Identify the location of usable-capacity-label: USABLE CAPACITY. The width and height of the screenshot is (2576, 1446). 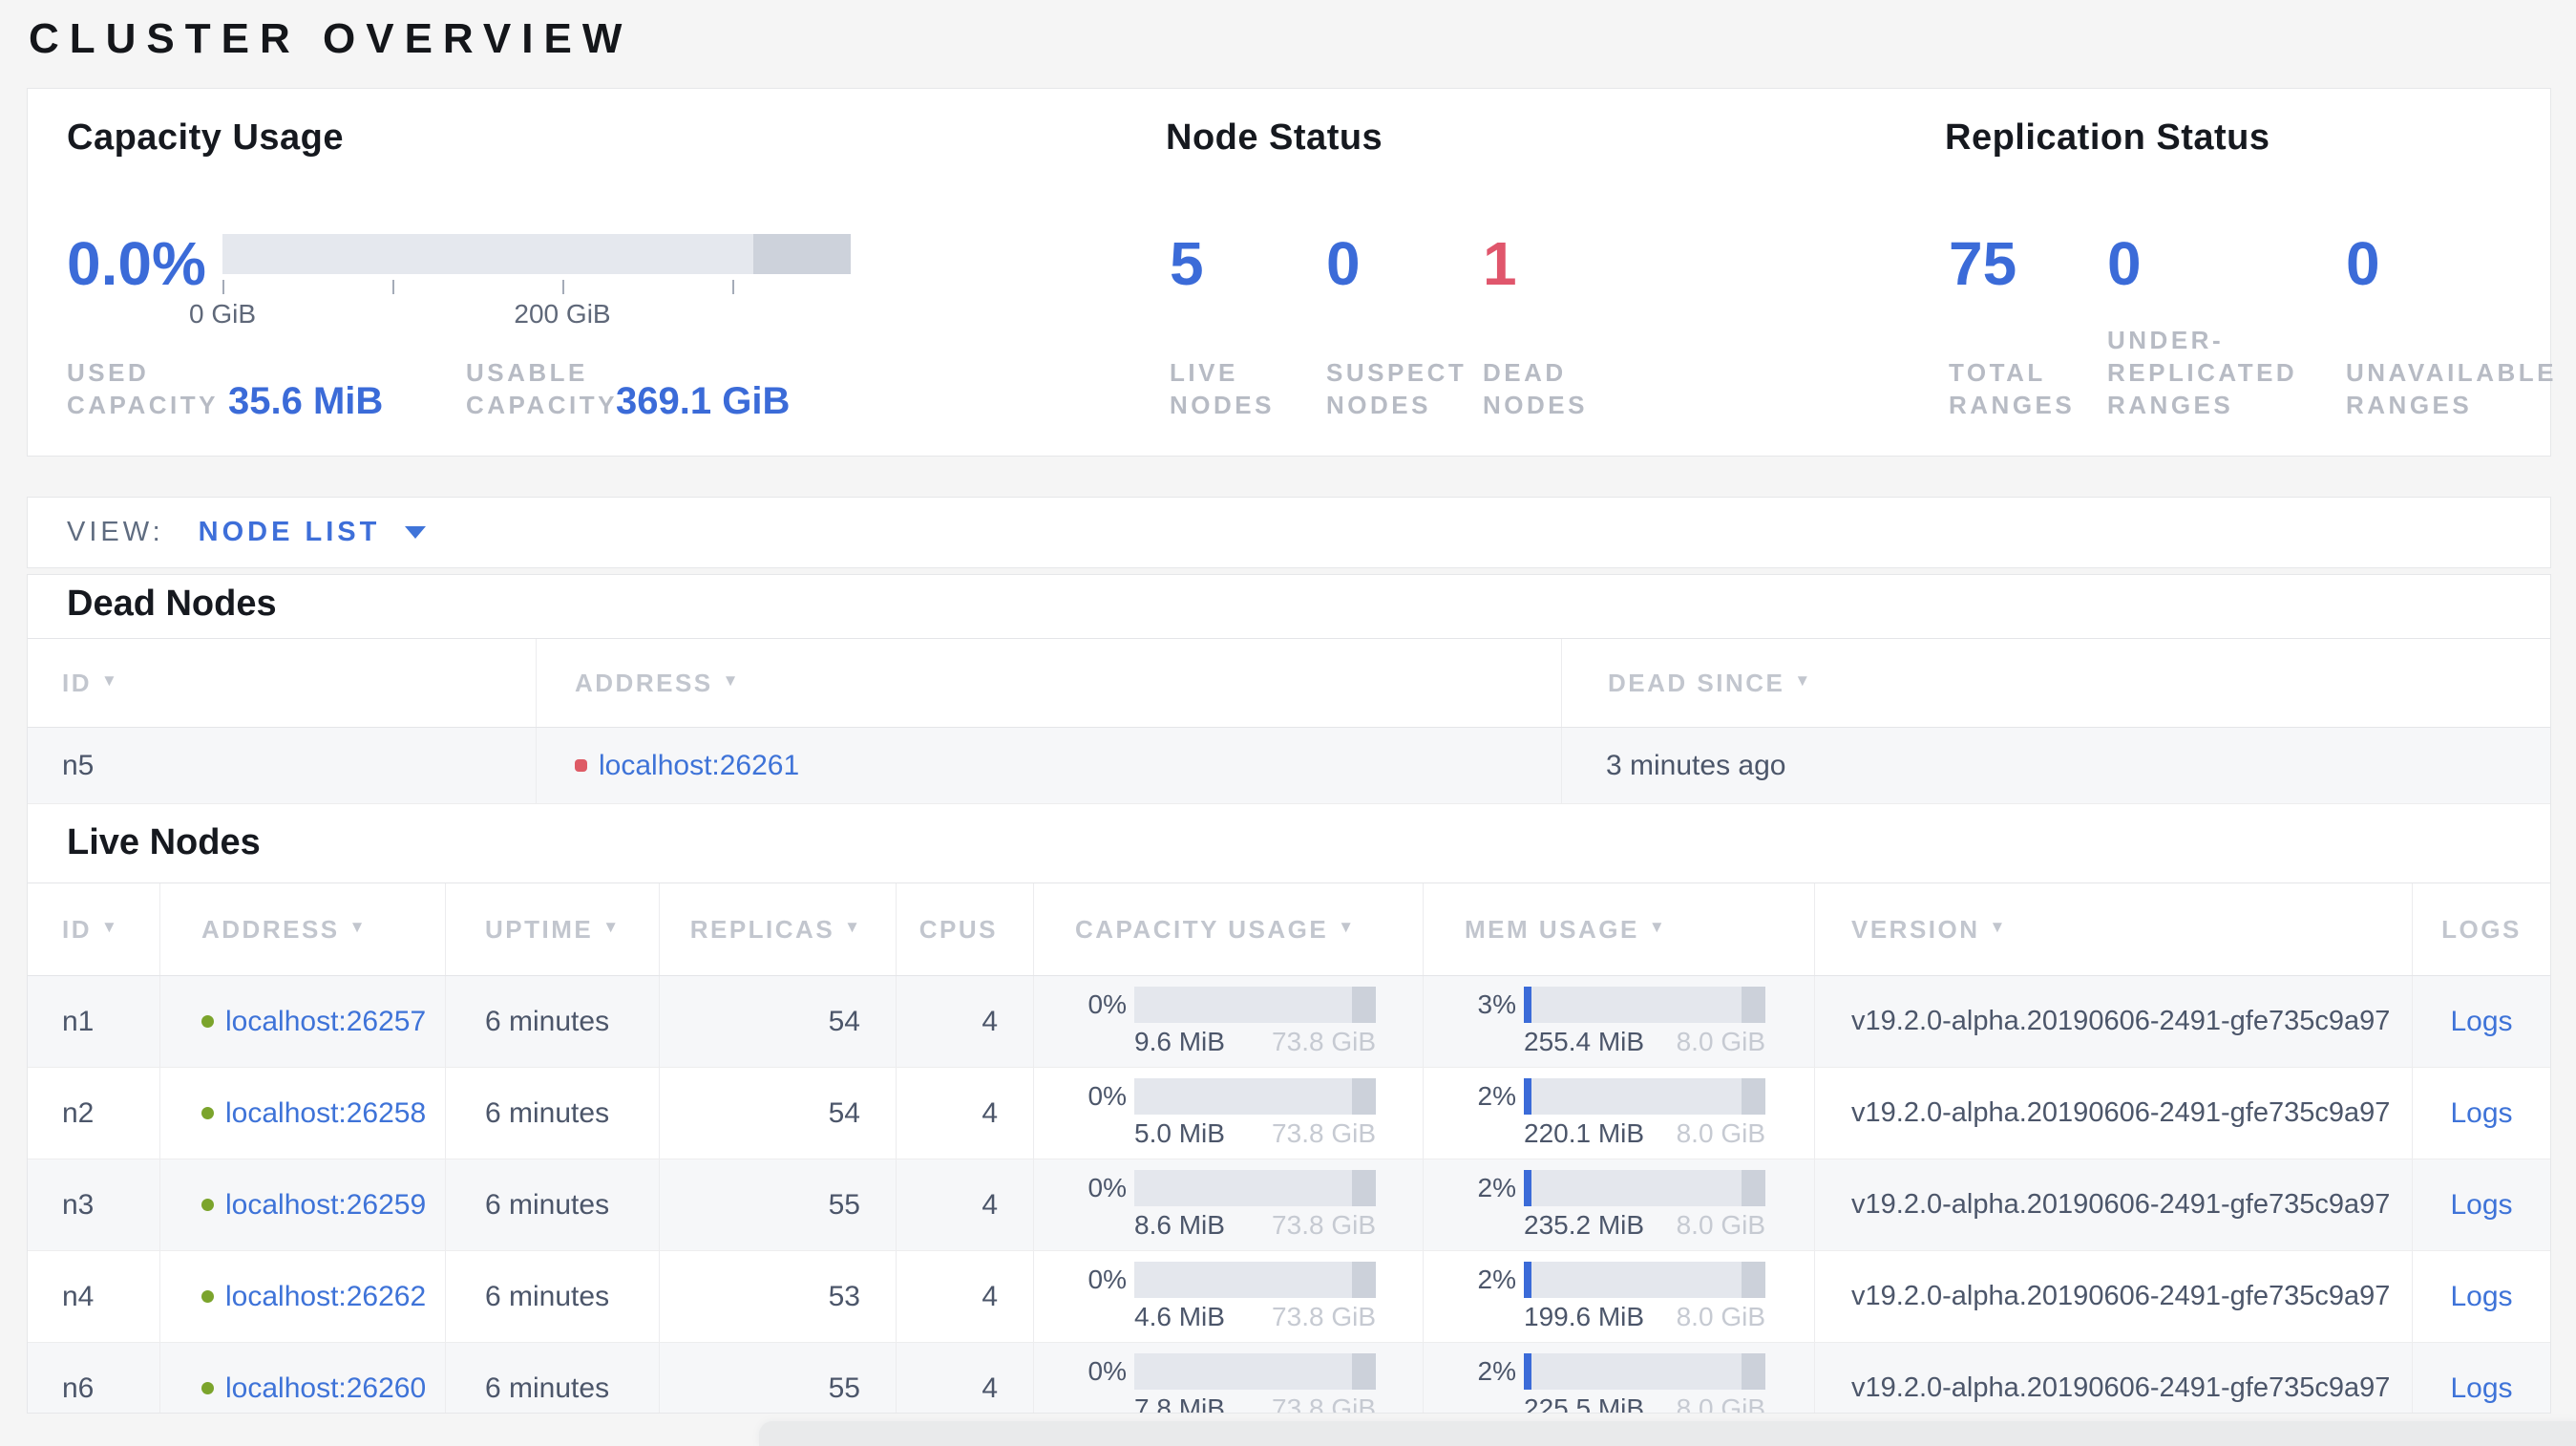
(542, 388).